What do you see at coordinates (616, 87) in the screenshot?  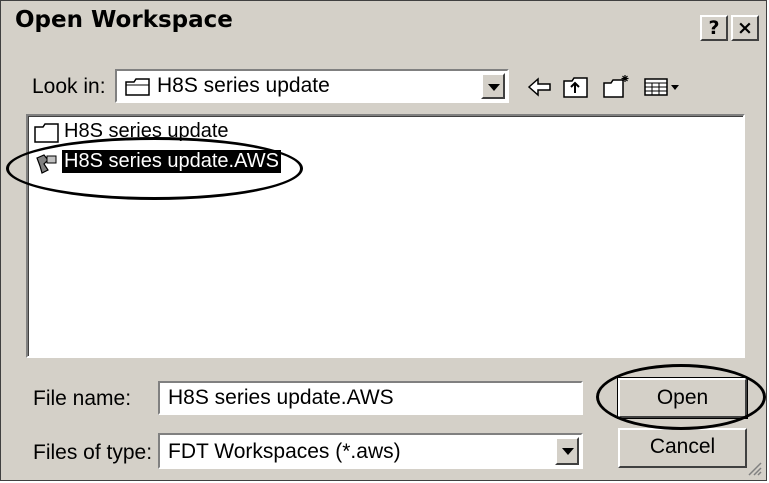 I see `new-folder-icon` at bounding box center [616, 87].